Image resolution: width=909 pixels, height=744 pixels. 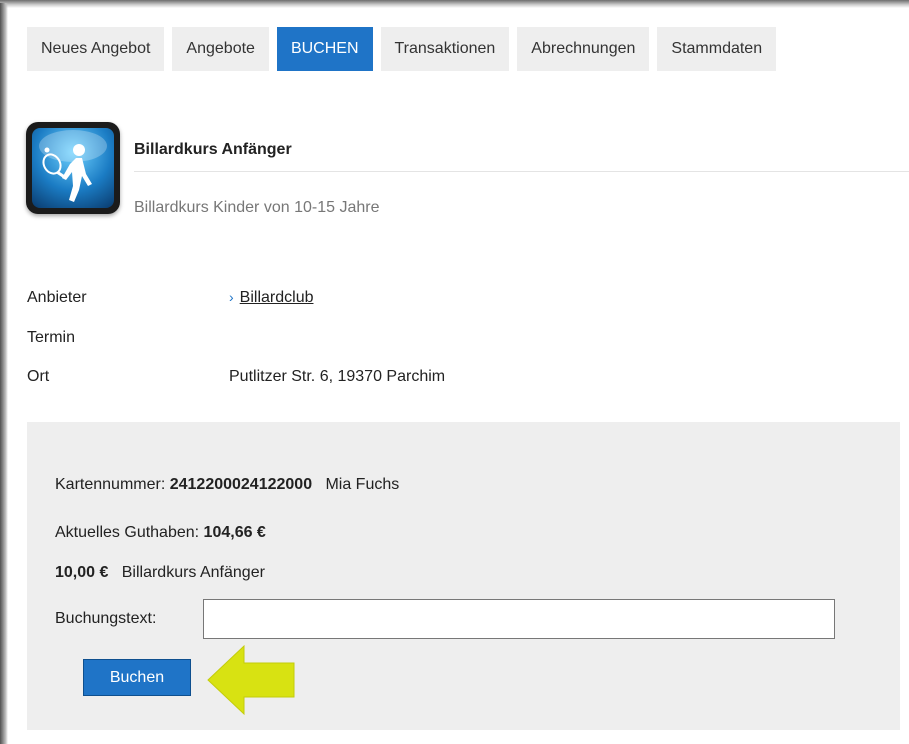 I want to click on card-holder: Mia Fuchs, so click(x=362, y=484).